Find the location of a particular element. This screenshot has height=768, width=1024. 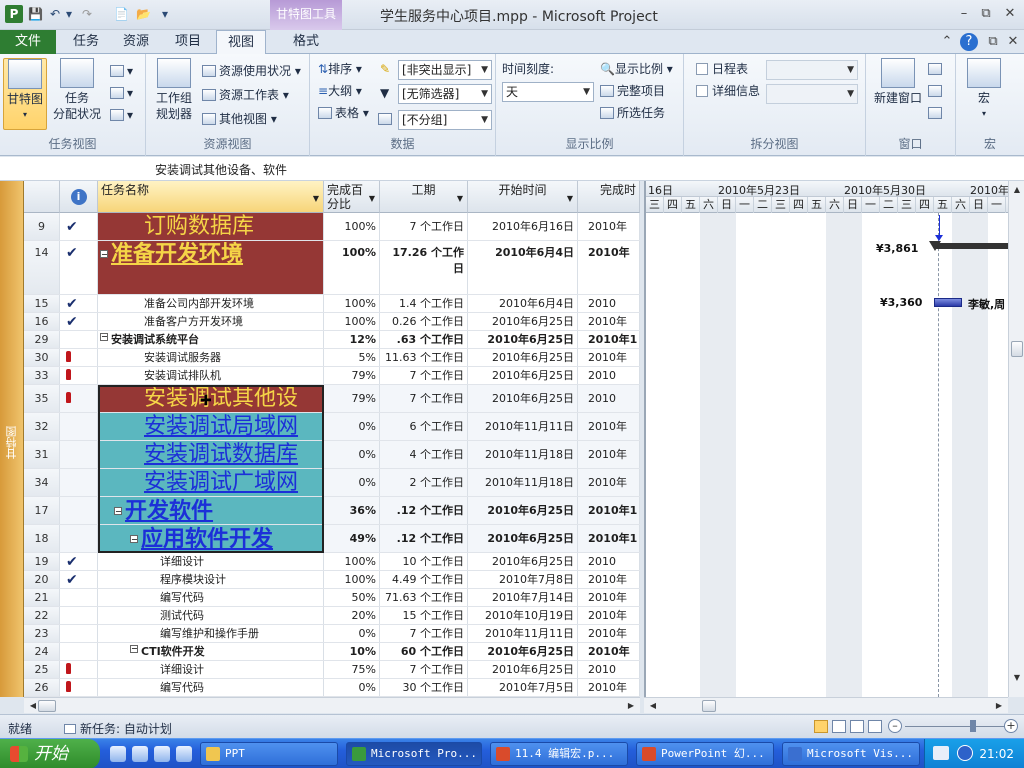

table-row: 18− 应用软件开发 49% .12 个工作日 2010年6月25日 2010年1 is located at coordinates (332, 539).